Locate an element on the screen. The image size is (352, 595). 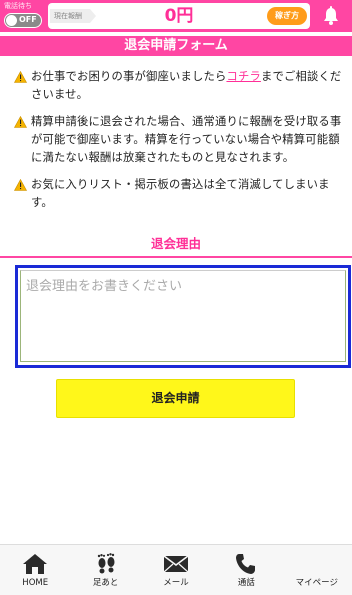
bottom-nav: HOME 足あと メール 通話 マイページ is located at coordinates (176, 569).